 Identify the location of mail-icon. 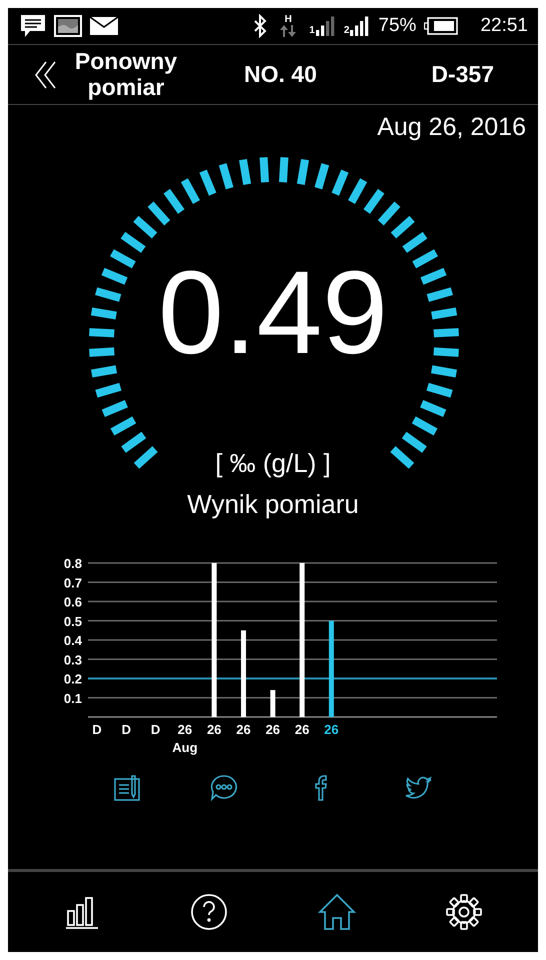
(104, 26).